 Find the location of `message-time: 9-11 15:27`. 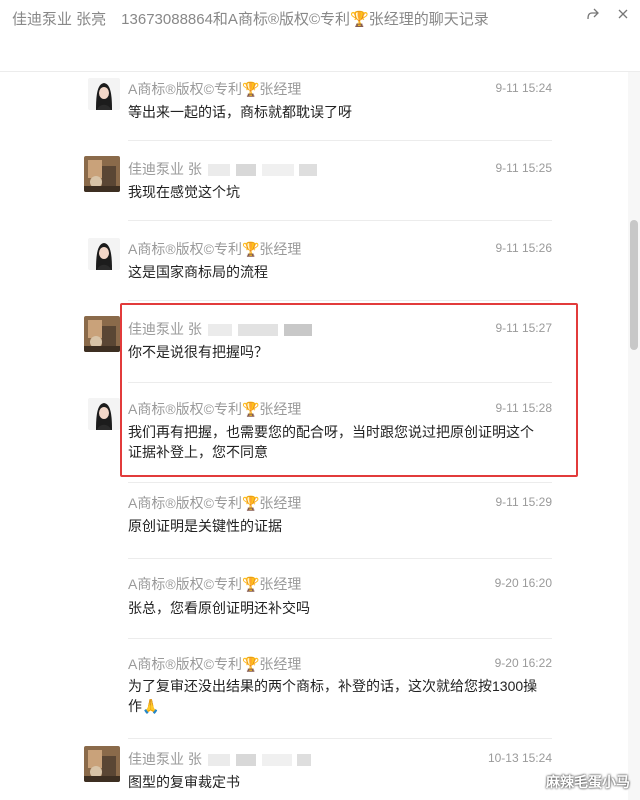

message-time: 9-11 15:27 is located at coordinates (524, 328).